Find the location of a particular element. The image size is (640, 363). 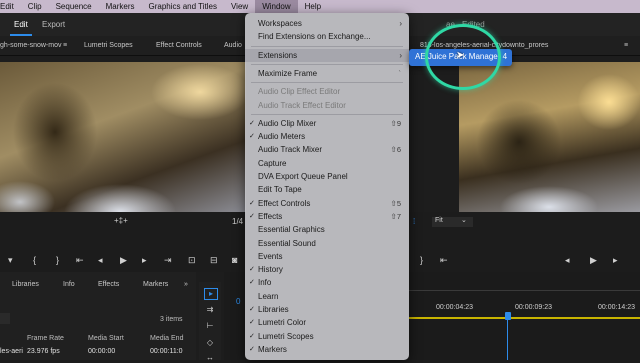

menu-sequence: Sequence is located at coordinates (74, 6).